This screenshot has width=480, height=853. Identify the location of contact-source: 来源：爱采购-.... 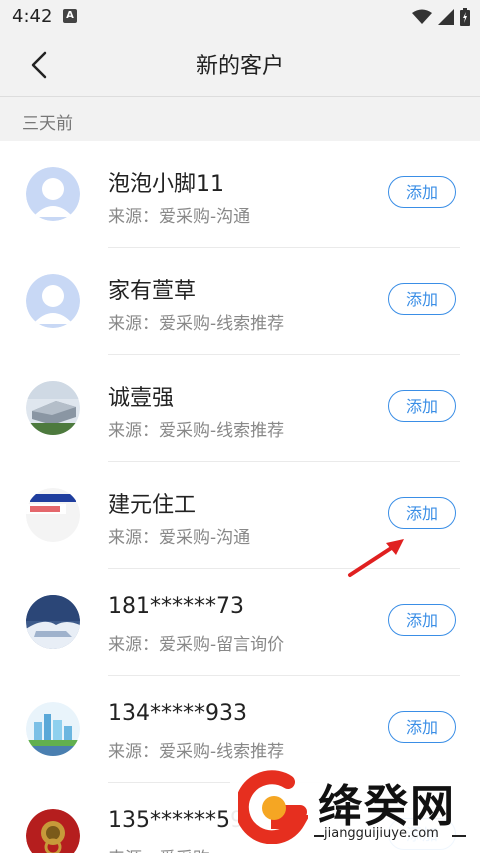
(170, 848).